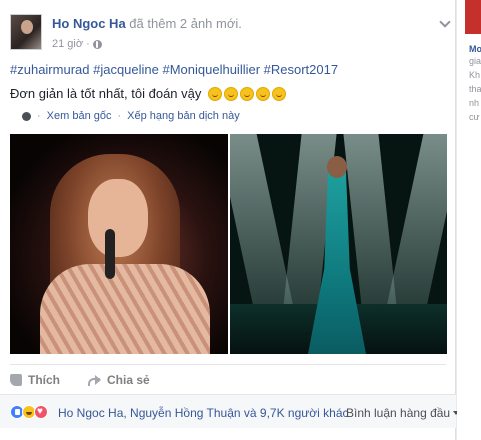  I want to click on post-meta: 21 giờ ·, so click(77, 44).